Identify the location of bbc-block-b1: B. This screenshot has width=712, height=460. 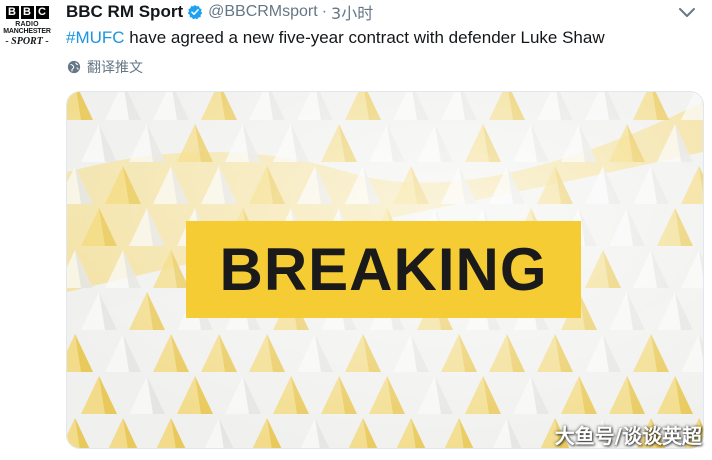
(12, 12).